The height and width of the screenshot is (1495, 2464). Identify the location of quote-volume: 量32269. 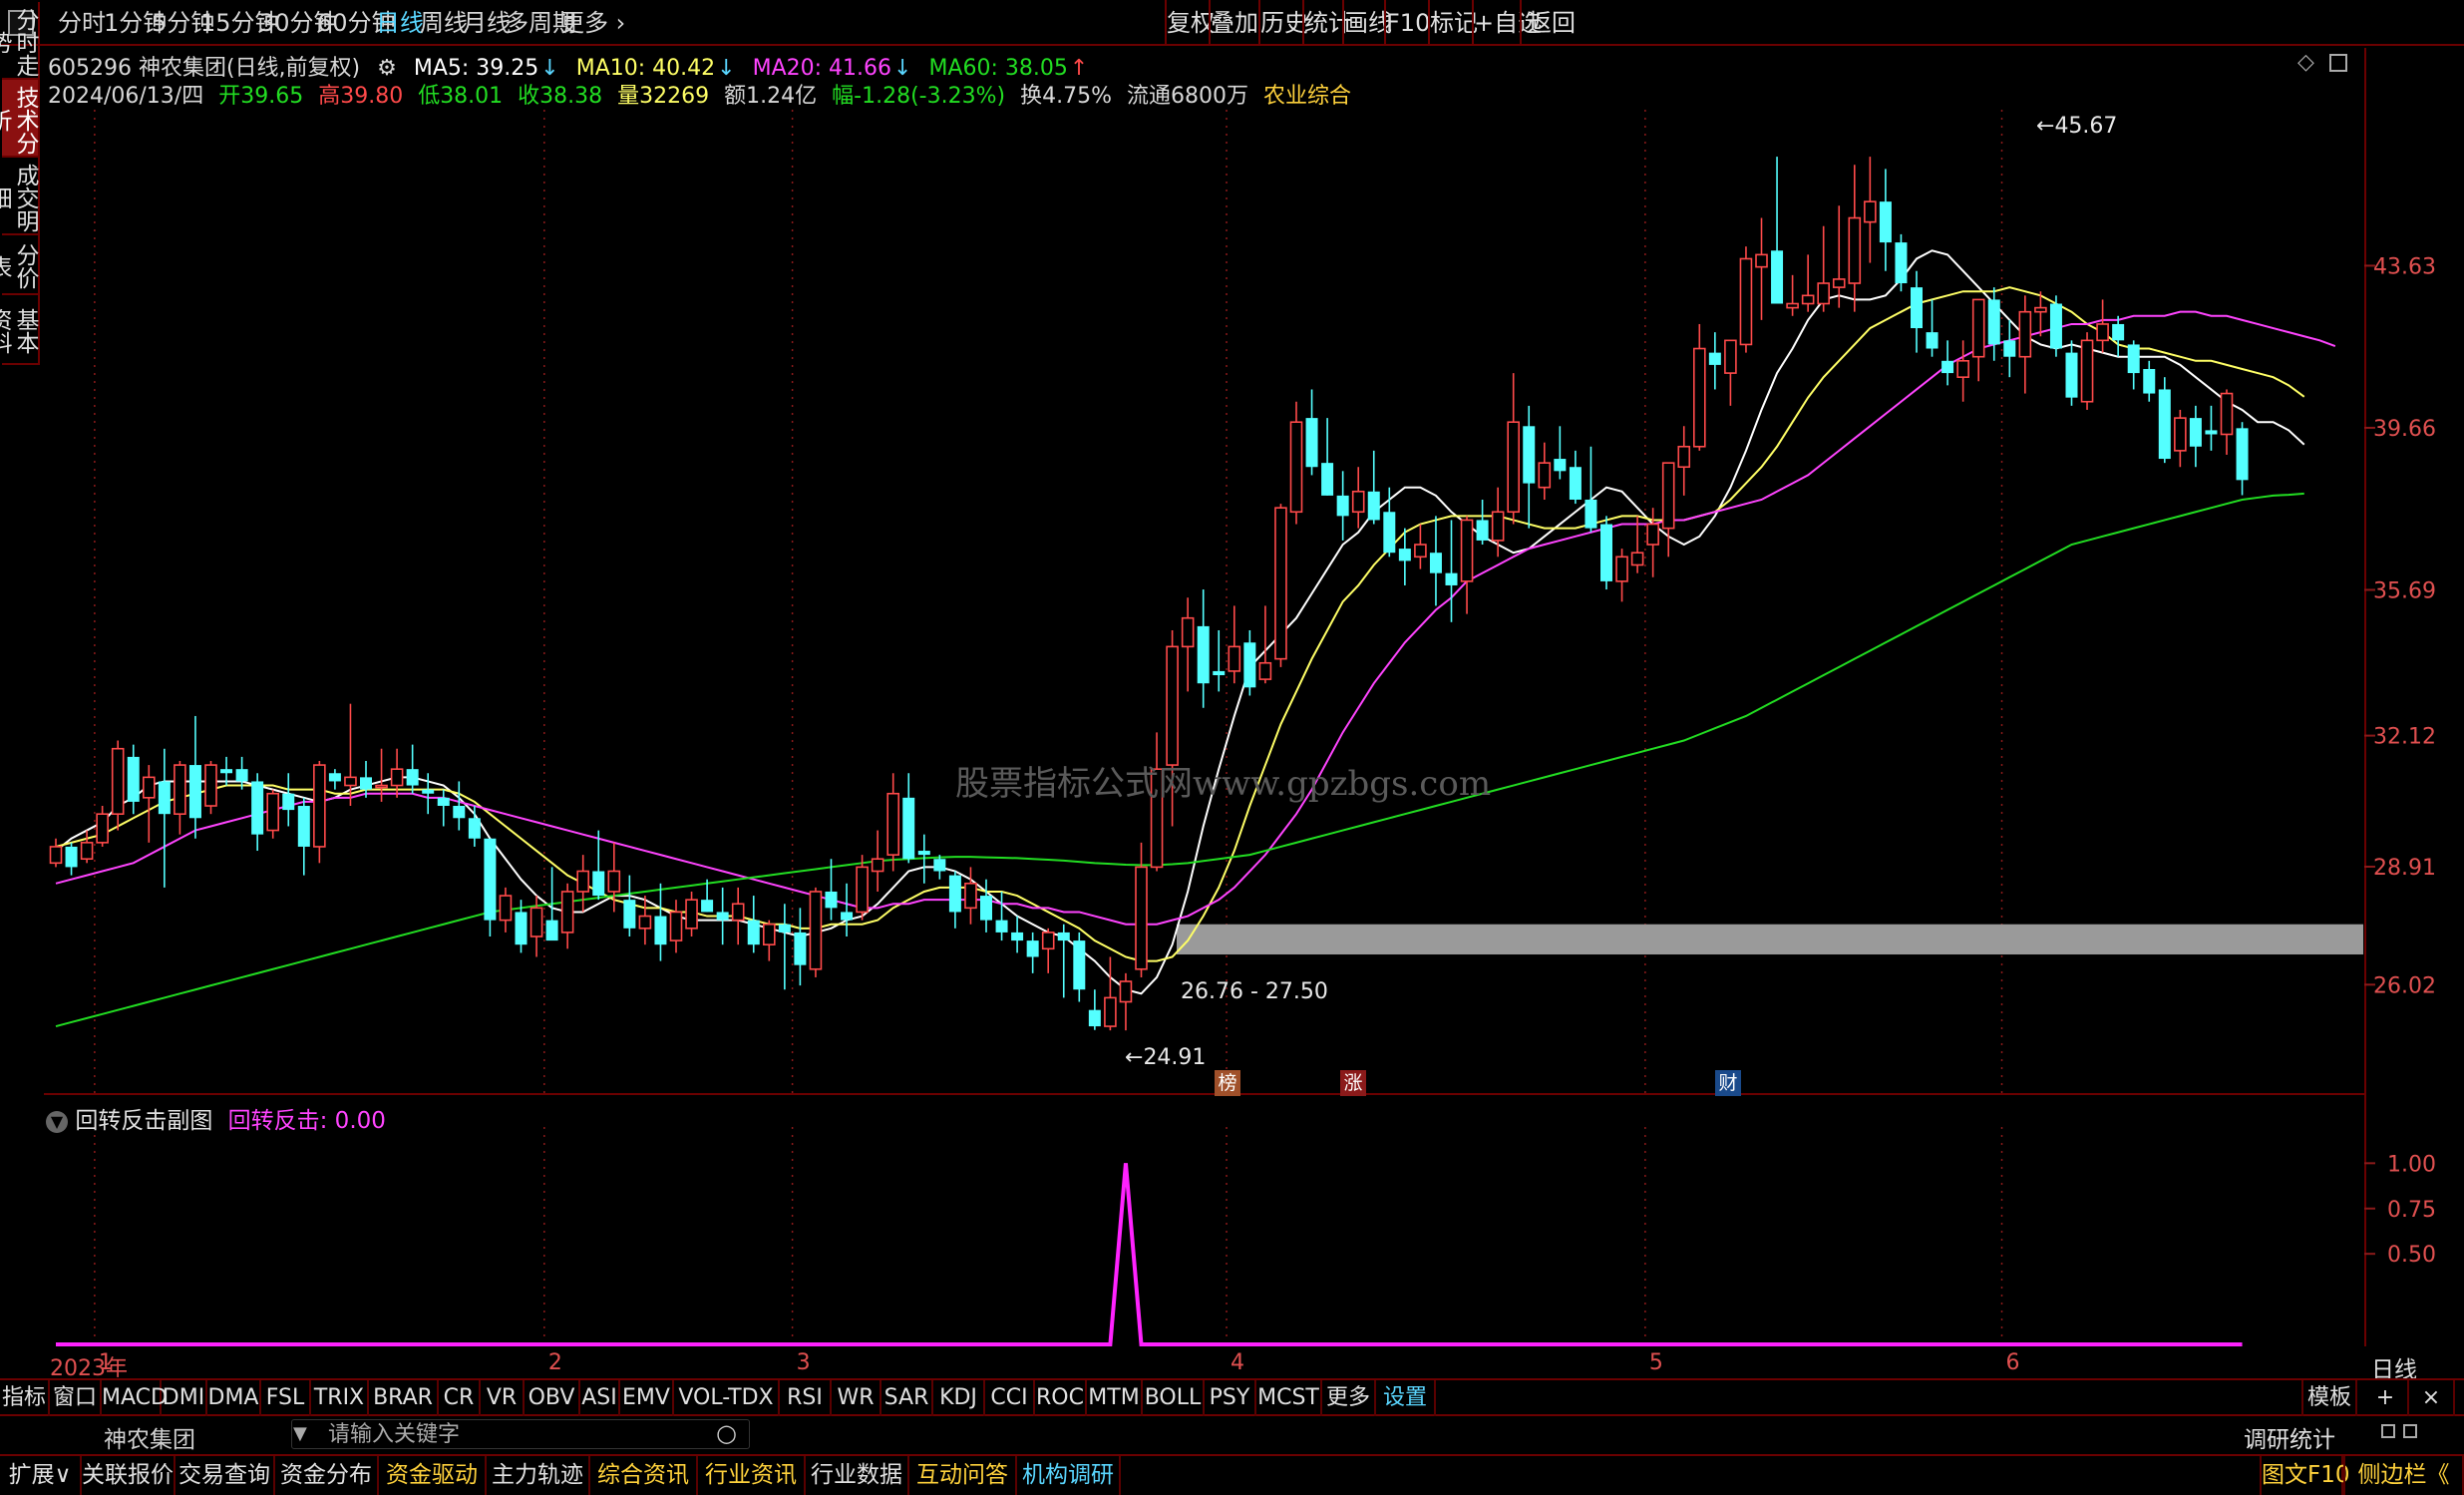
(663, 97).